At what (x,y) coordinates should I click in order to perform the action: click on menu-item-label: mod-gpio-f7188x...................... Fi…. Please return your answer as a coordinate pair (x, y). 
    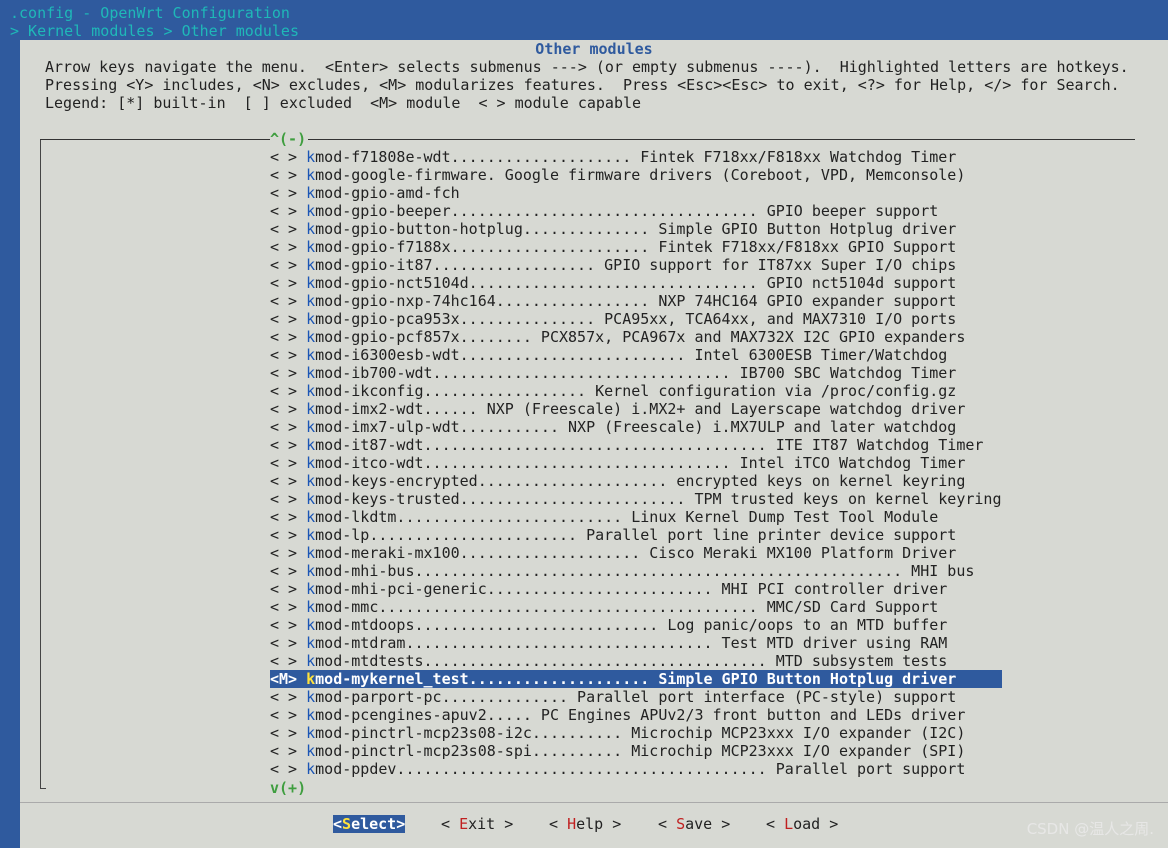
    Looking at the image, I should click on (636, 247).